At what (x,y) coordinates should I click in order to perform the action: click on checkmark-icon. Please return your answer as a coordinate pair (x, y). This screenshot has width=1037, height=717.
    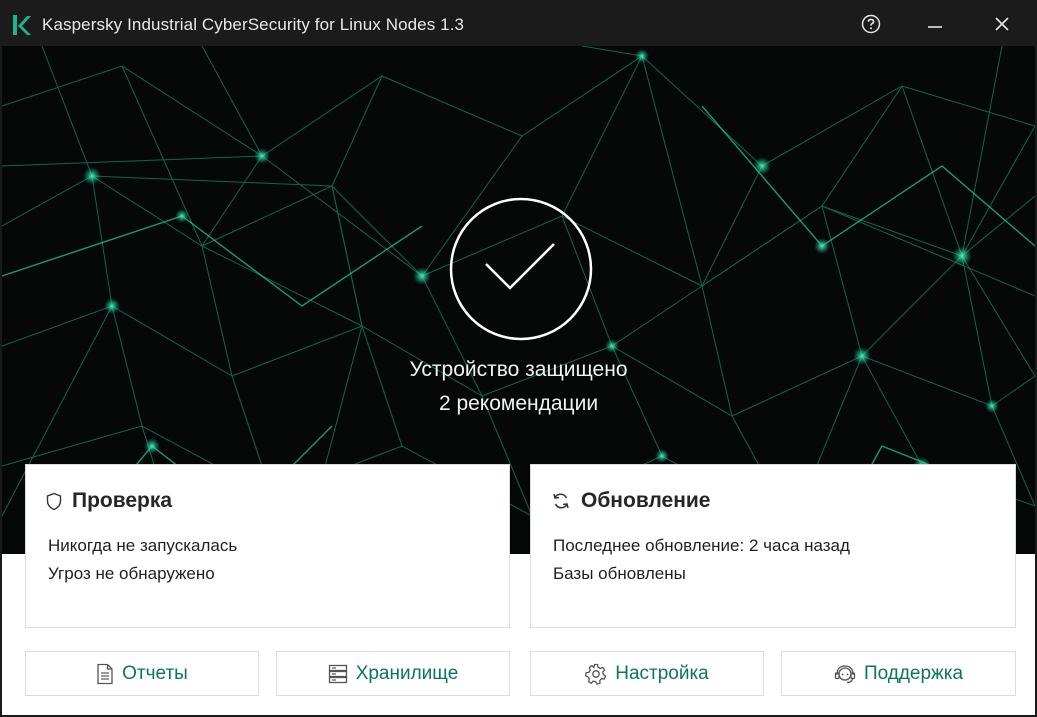
    Looking at the image, I should click on (521, 269).